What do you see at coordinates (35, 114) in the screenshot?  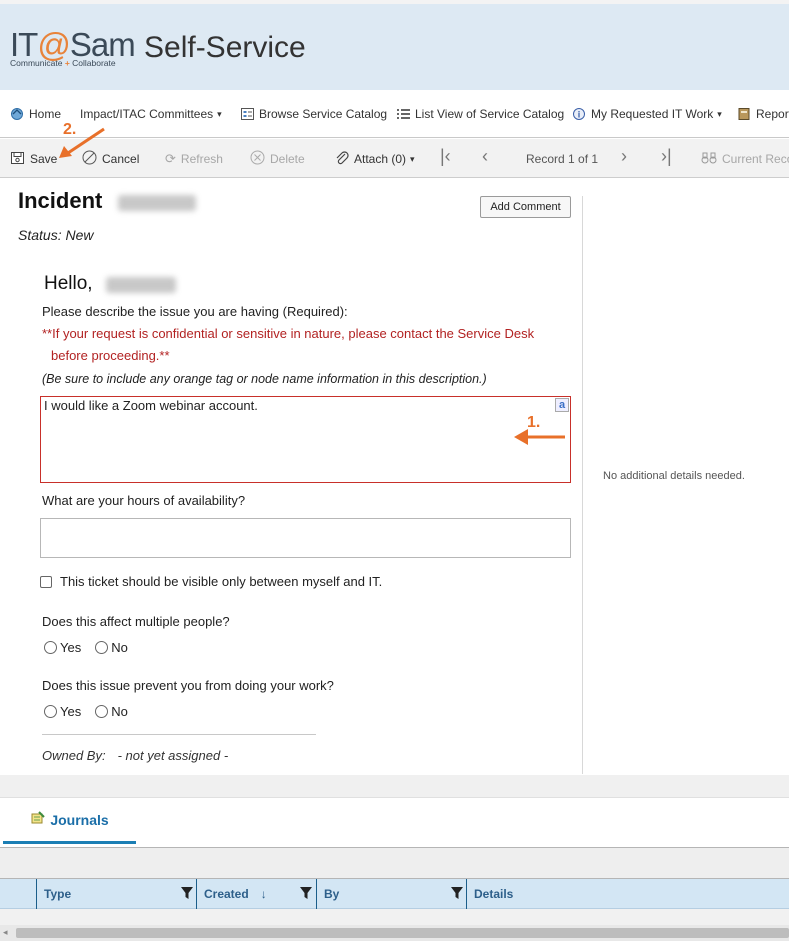 I see `nav-home: Home` at bounding box center [35, 114].